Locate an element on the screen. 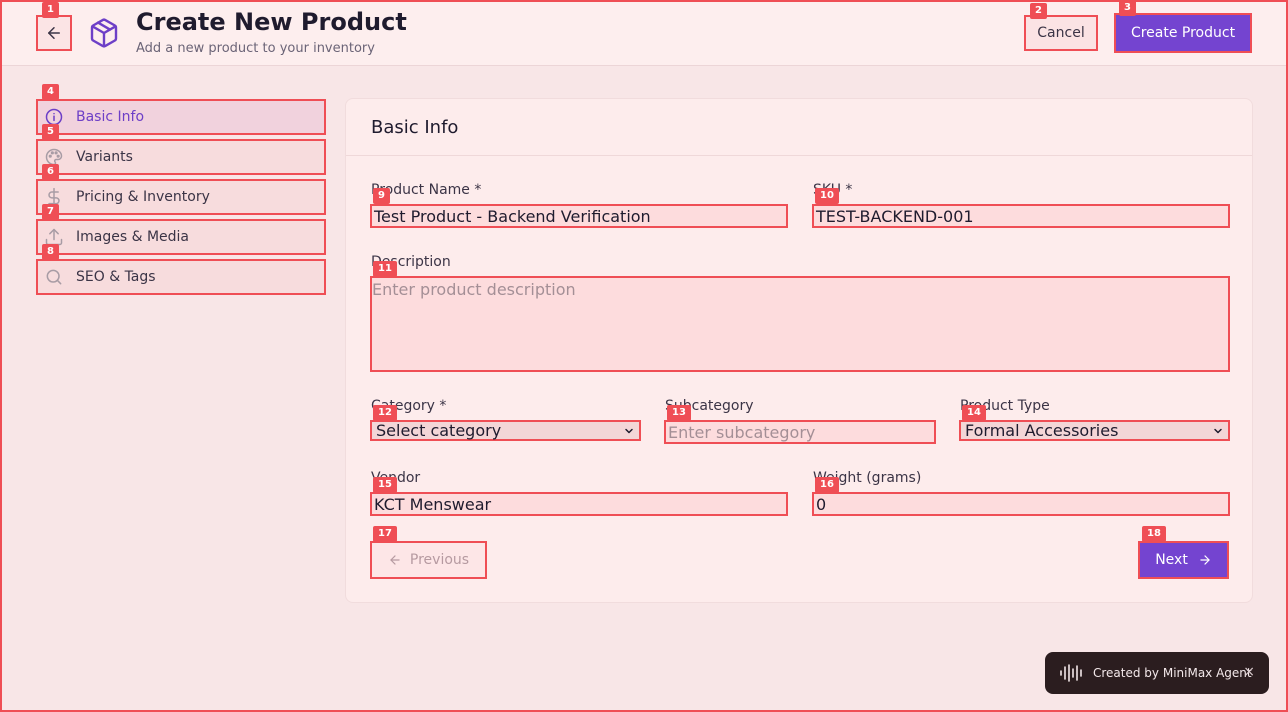  minimax-toast: Created by MiniMax Agent × is located at coordinates (1157, 673).